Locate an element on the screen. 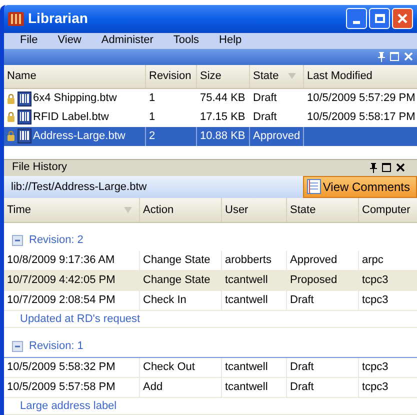  column-header: Action is located at coordinates (181, 210).